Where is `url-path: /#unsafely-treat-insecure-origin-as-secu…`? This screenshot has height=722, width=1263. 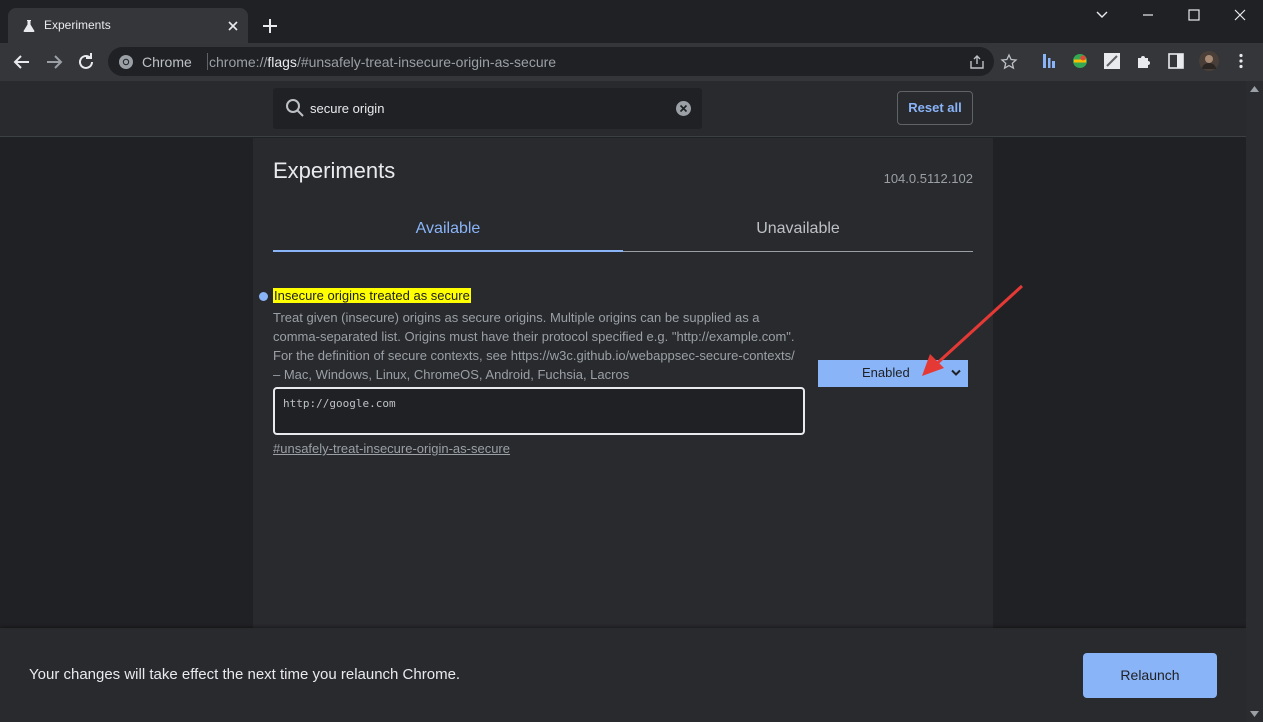 url-path: /#unsafely-treat-insecure-origin-as-secu… is located at coordinates (426, 62).